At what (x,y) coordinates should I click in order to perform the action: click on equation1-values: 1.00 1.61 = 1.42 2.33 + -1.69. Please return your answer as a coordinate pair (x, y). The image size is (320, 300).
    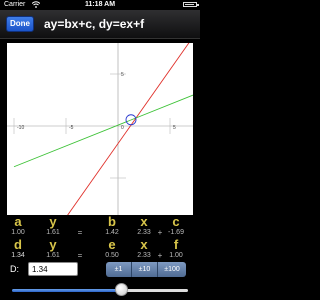
    Looking at the image, I should click on (100, 232).